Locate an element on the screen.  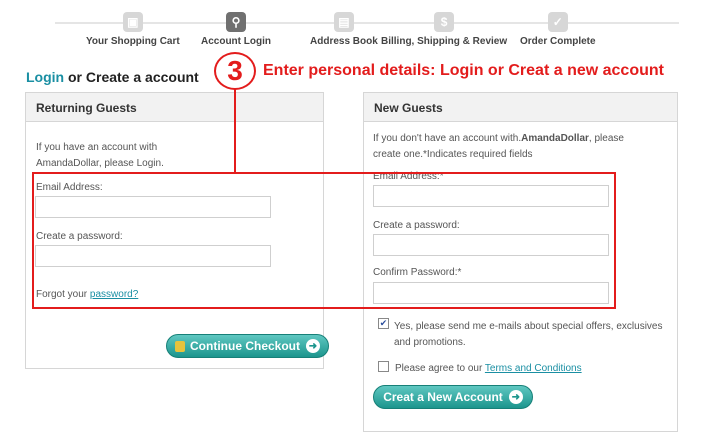
continue-checkout-button: Continue Checkout ➜ is located at coordinates (247, 346).